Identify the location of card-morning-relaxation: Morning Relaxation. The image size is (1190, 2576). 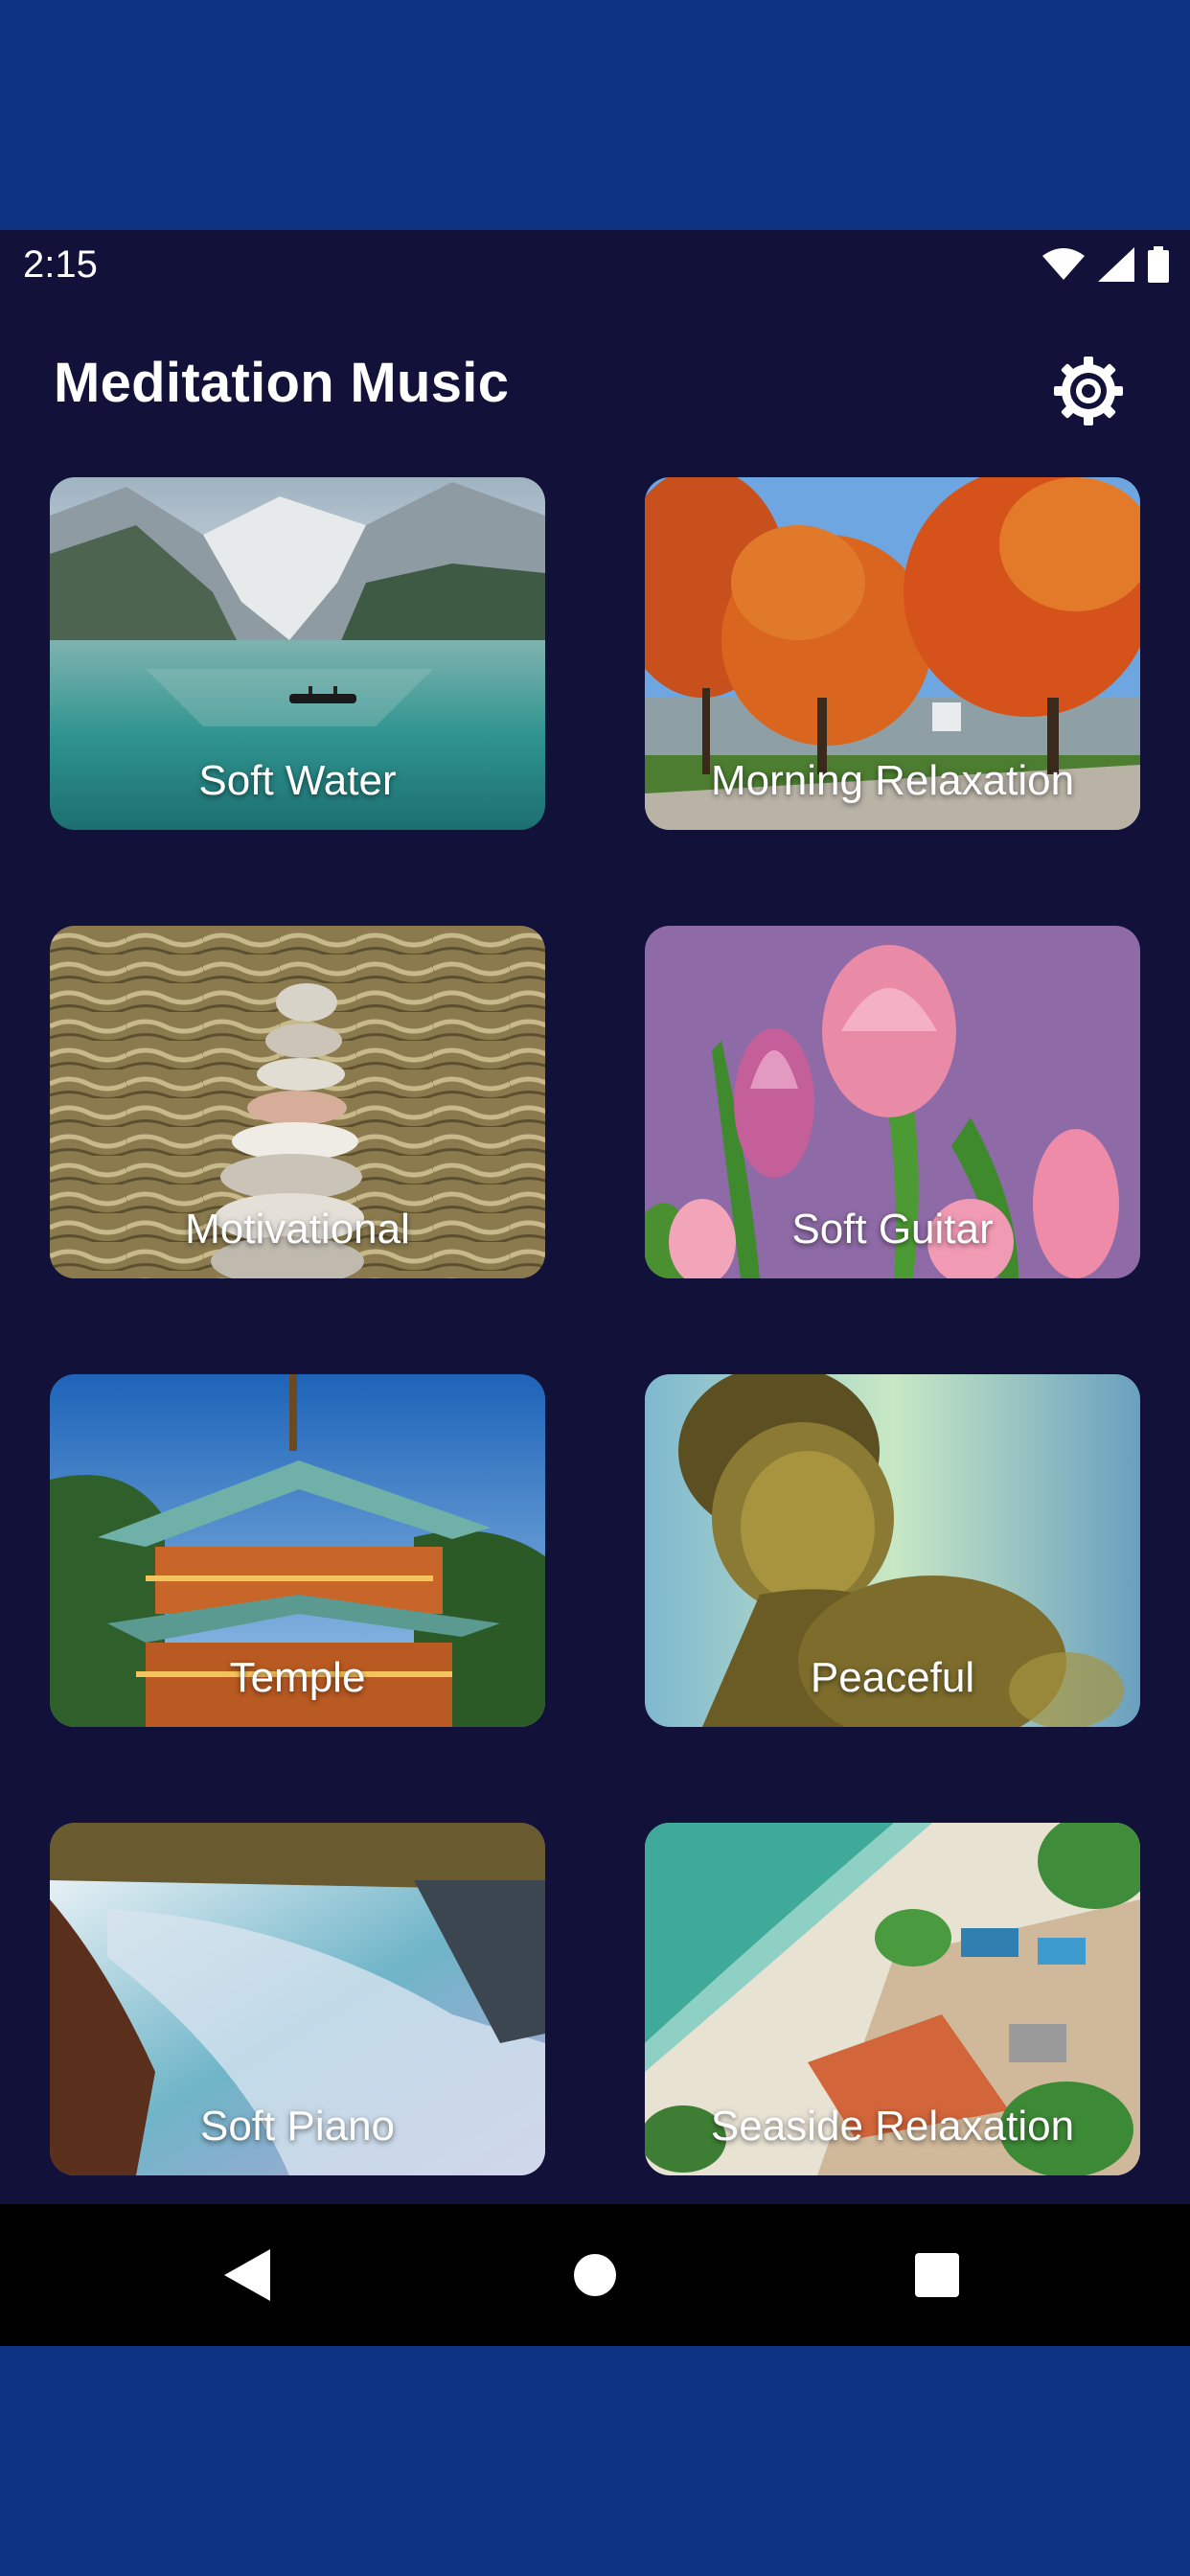
(893, 653).